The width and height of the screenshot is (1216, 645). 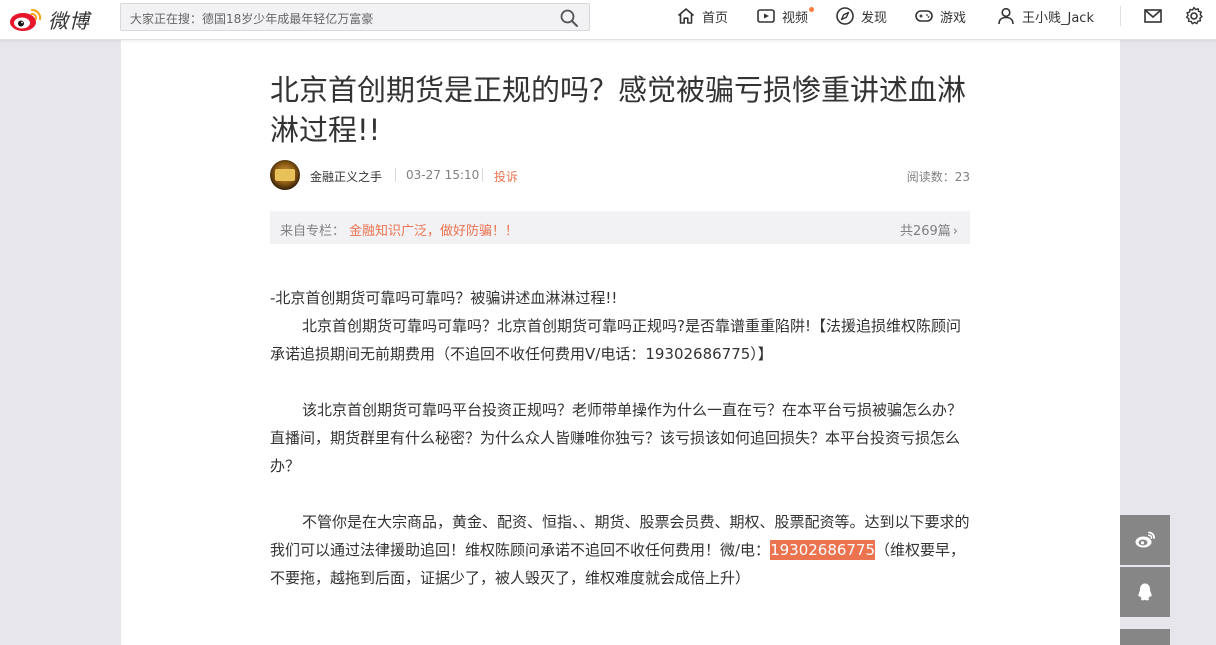 What do you see at coordinates (569, 18) in the screenshot?
I see `search-icon` at bounding box center [569, 18].